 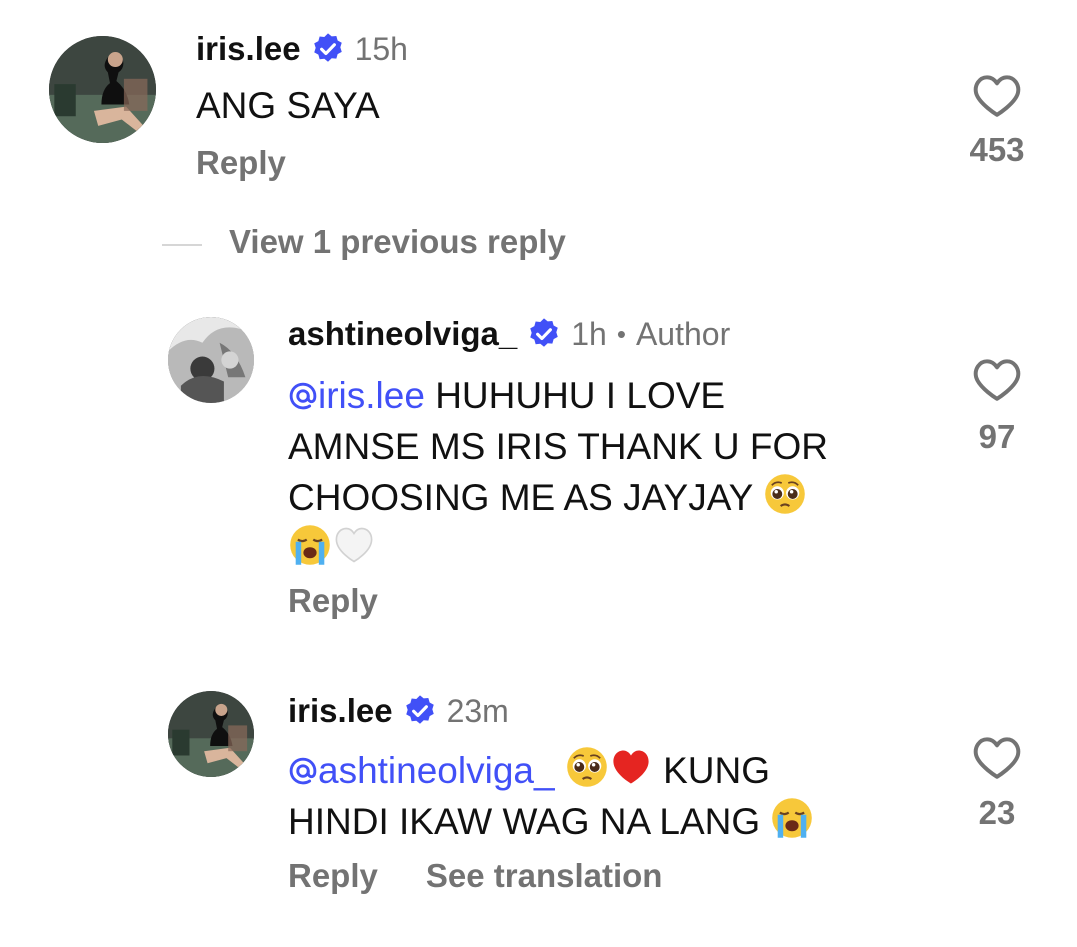 I want to click on white-heart-emoji-icon, so click(x=354, y=545).